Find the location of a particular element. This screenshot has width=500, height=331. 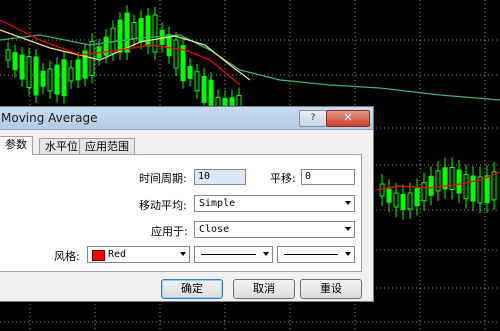

line-width-select is located at coordinates (316, 254).